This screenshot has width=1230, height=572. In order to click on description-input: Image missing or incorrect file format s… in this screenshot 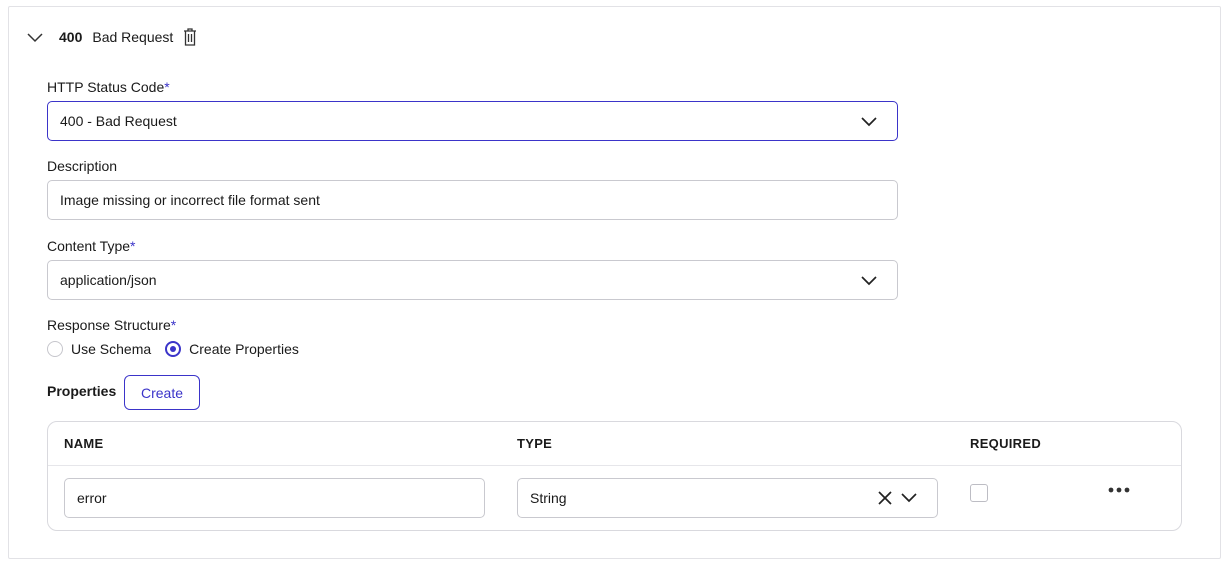, I will do `click(472, 200)`.